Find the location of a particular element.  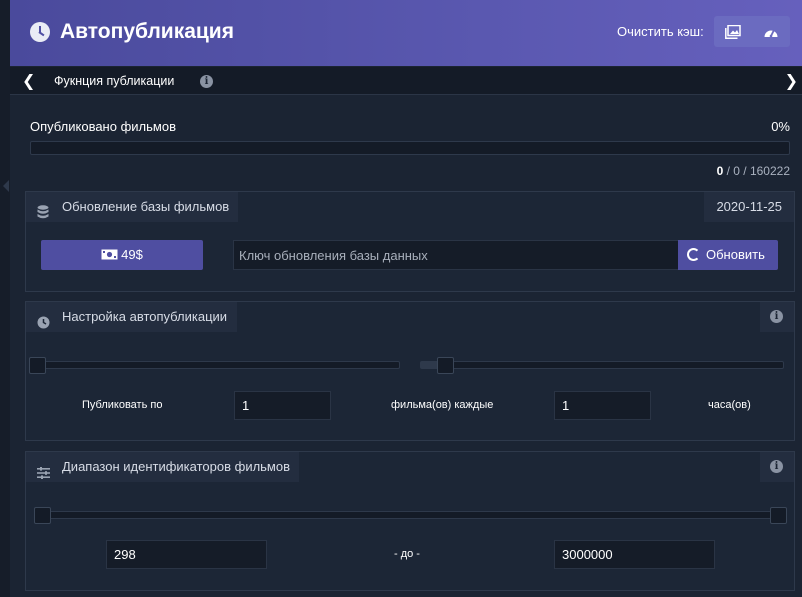

db-update-header: Обновление базы фильмов is located at coordinates (132, 207).